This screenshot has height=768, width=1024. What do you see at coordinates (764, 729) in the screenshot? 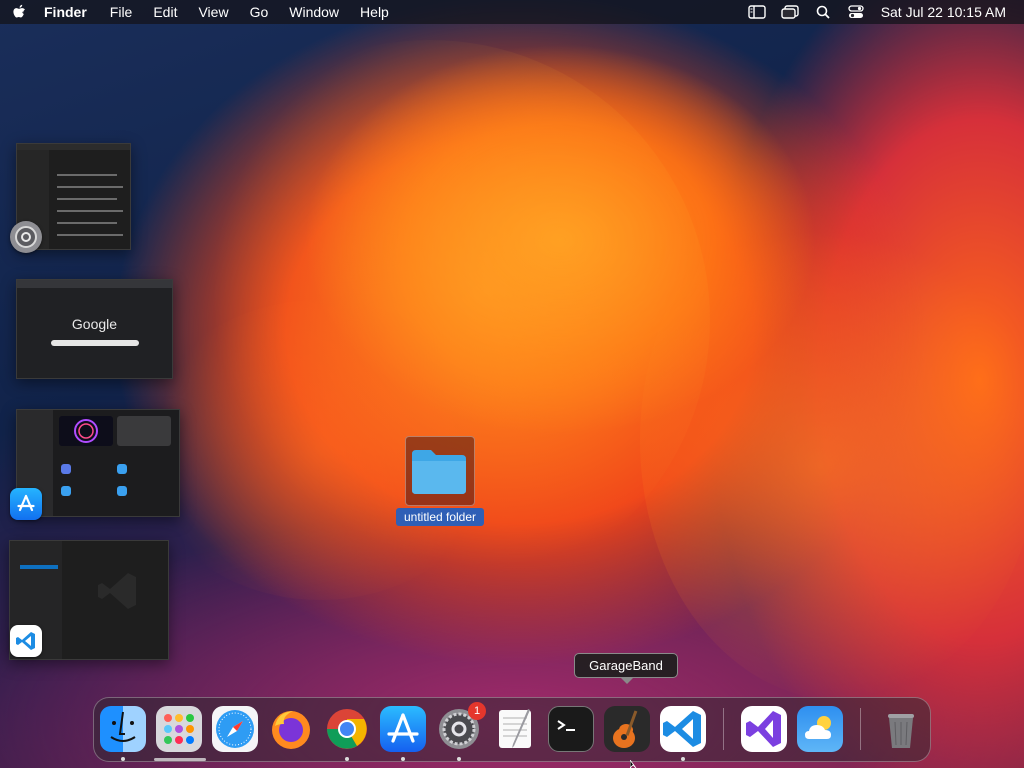
I see `visual-studio-icon` at bounding box center [764, 729].